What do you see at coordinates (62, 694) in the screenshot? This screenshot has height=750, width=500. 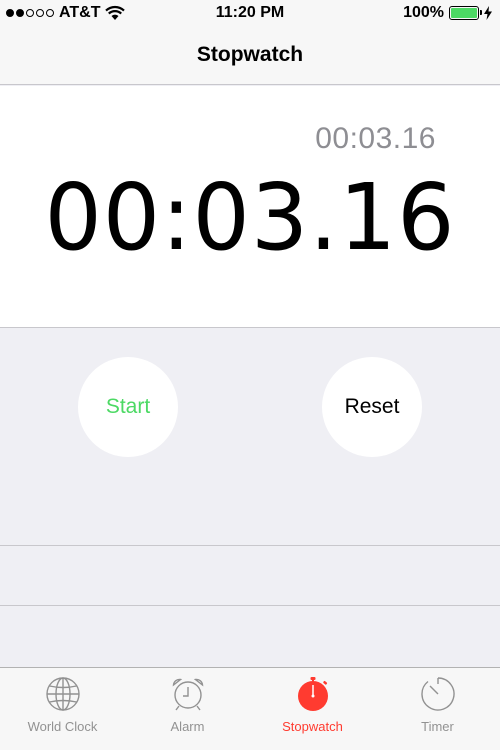 I see `globe-icon` at bounding box center [62, 694].